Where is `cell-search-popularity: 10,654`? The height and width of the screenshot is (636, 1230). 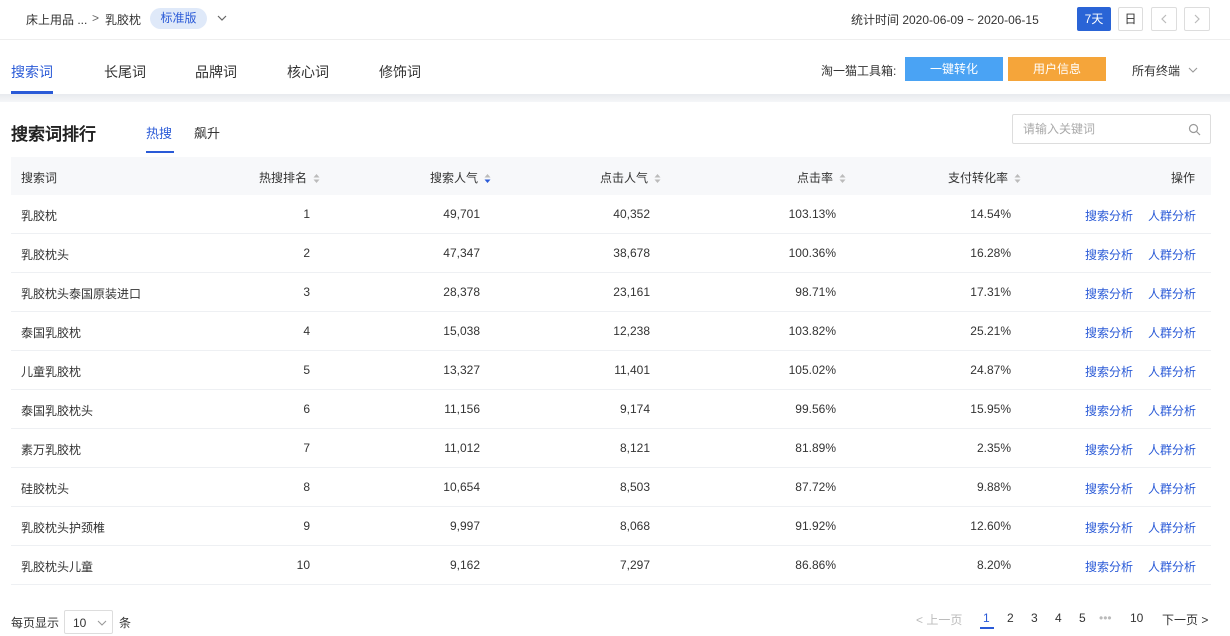 cell-search-popularity: 10,654 is located at coordinates (461, 487).